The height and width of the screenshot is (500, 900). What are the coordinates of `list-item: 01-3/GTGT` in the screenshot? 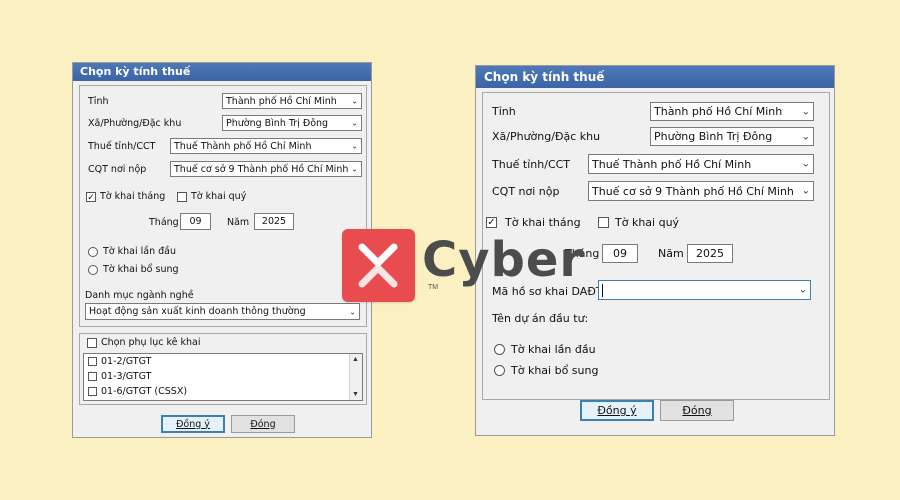 It's located at (119, 376).